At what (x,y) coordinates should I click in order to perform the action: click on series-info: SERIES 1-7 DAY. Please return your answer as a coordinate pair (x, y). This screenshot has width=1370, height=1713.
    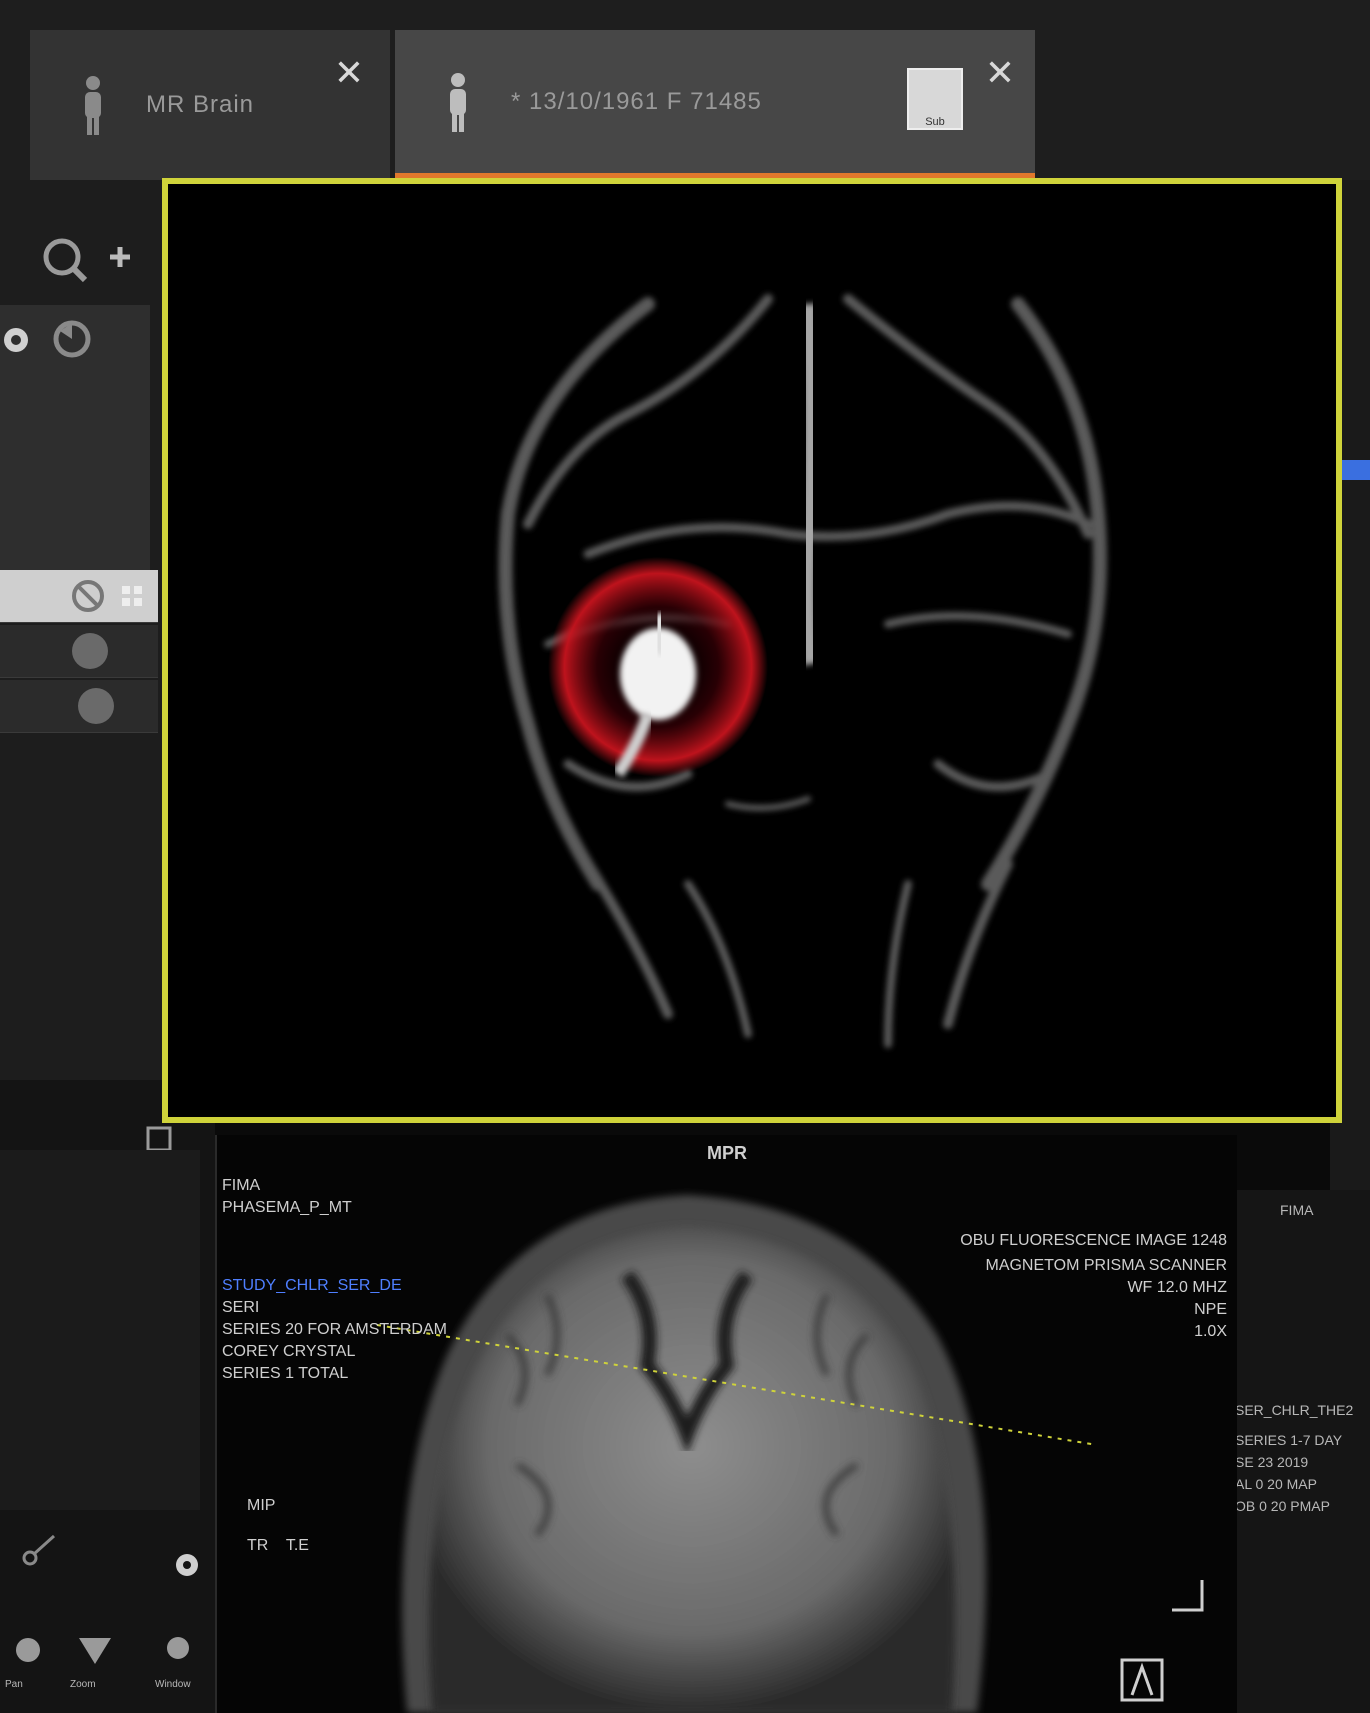
    Looking at the image, I should click on (1289, 1440).